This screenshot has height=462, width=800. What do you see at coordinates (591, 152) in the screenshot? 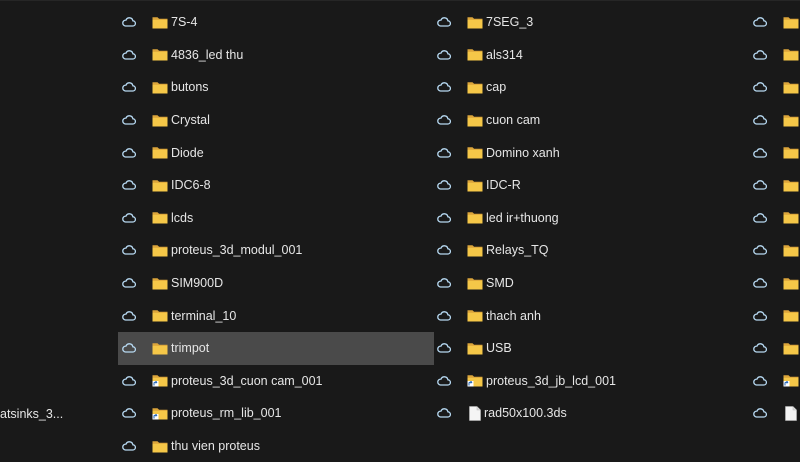
I see `folder-item: Domino xanh` at bounding box center [591, 152].